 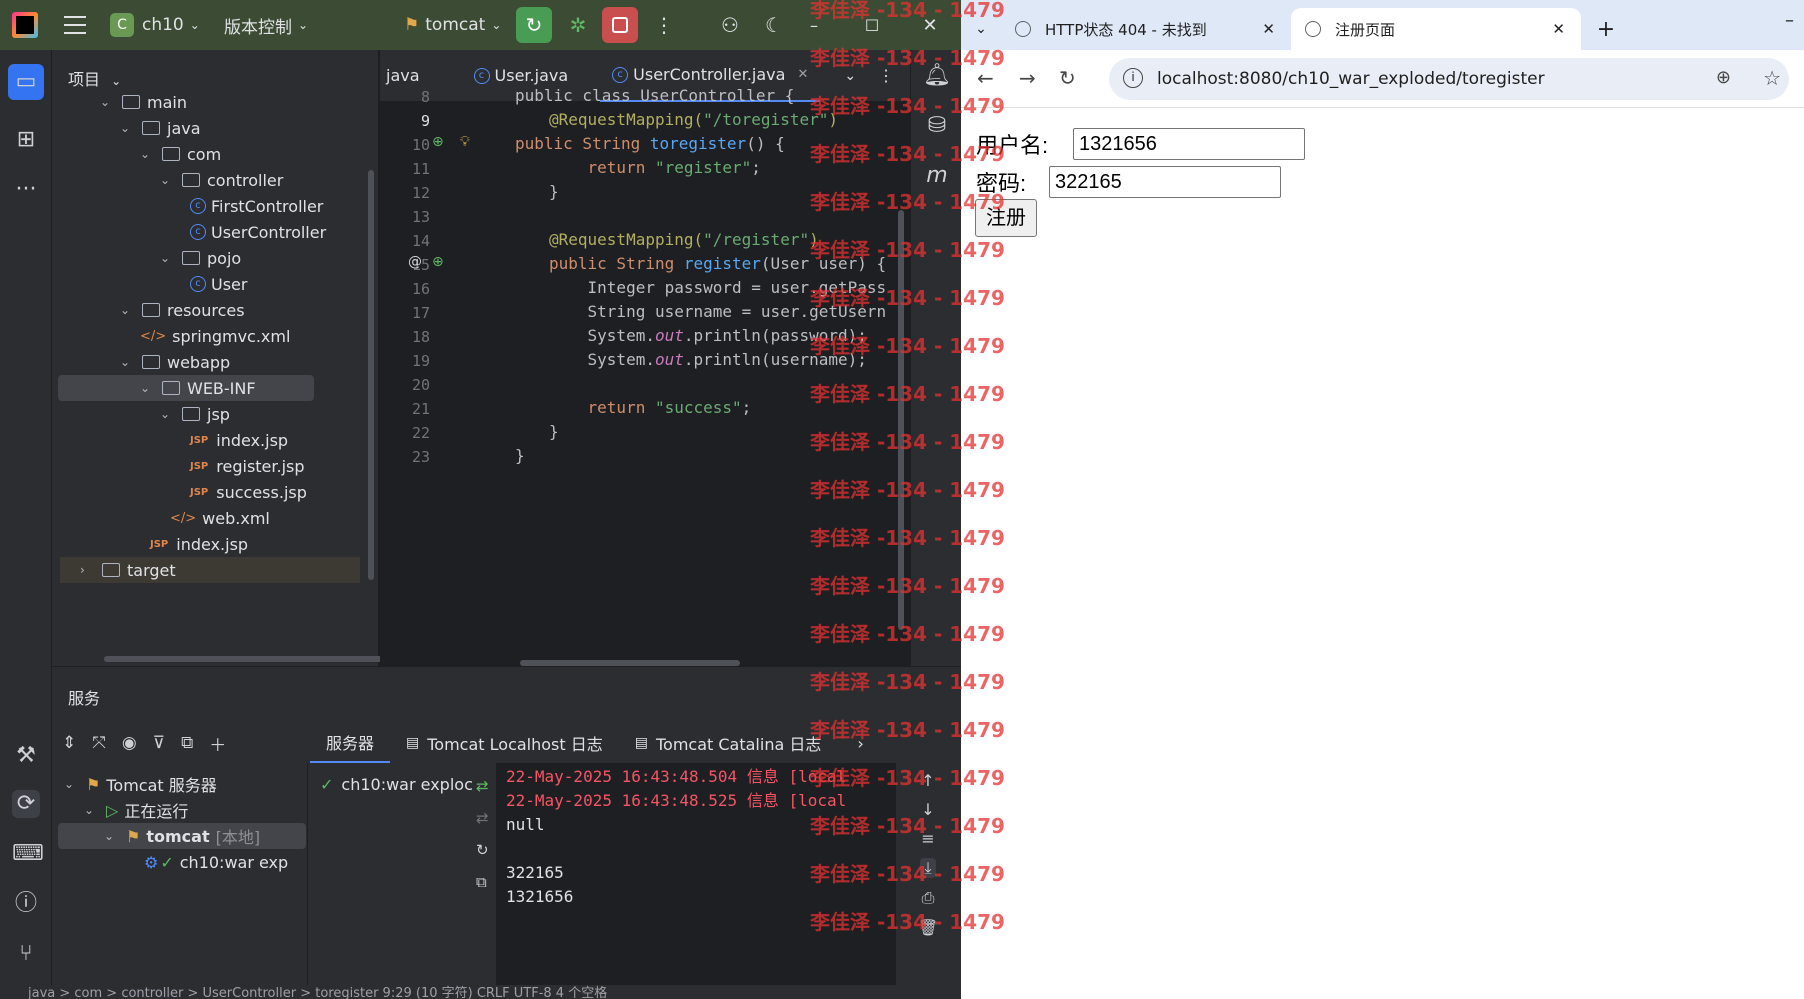 What do you see at coordinates (452, 25) in the screenshot?
I see `run-config-selector: ⚑ tomcat ⌄` at bounding box center [452, 25].